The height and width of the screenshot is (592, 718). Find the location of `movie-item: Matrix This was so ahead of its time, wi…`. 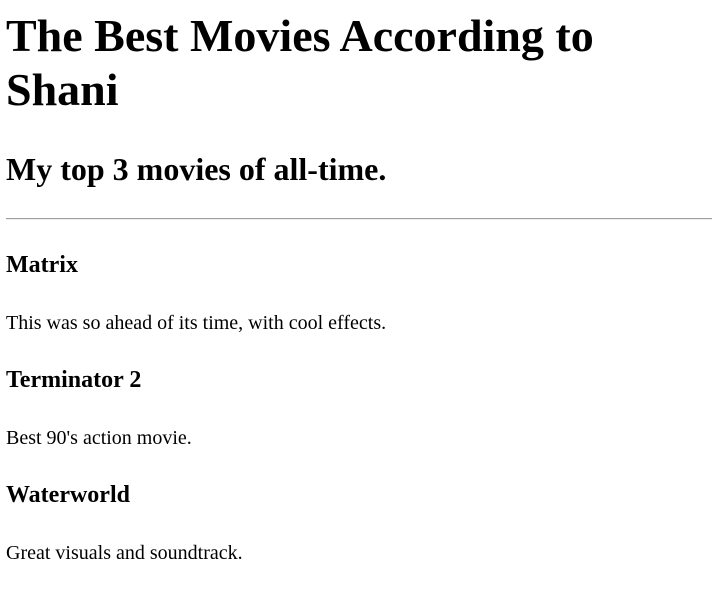

movie-item: Matrix This was so ahead of its time, wi… is located at coordinates (359, 293).